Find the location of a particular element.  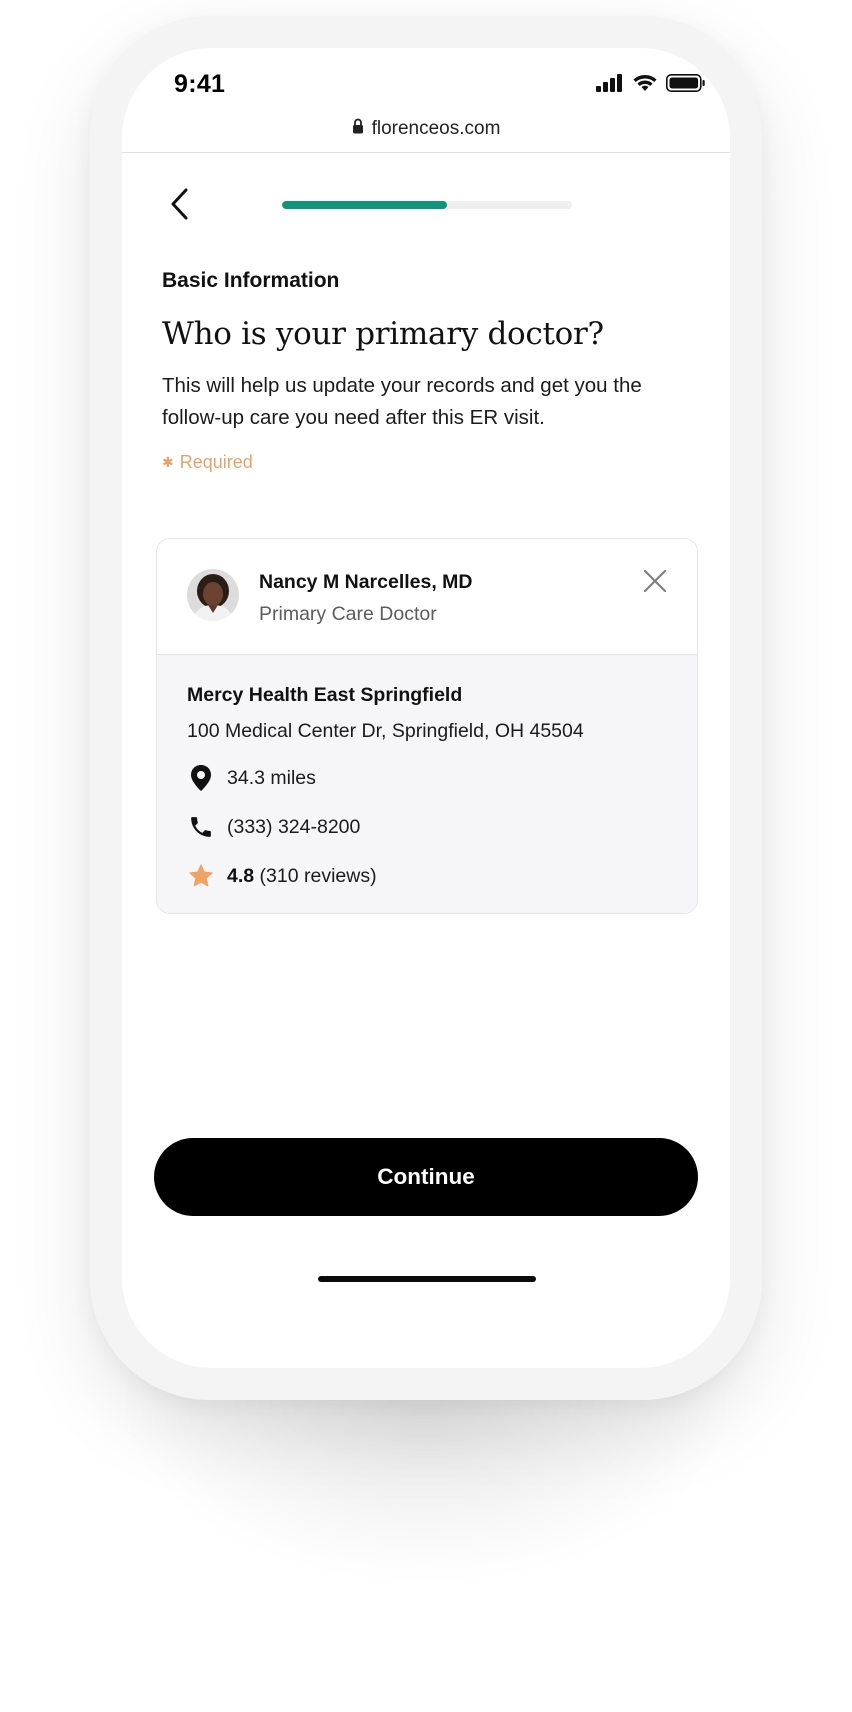

asterisk-icon: ✱ is located at coordinates (168, 462).